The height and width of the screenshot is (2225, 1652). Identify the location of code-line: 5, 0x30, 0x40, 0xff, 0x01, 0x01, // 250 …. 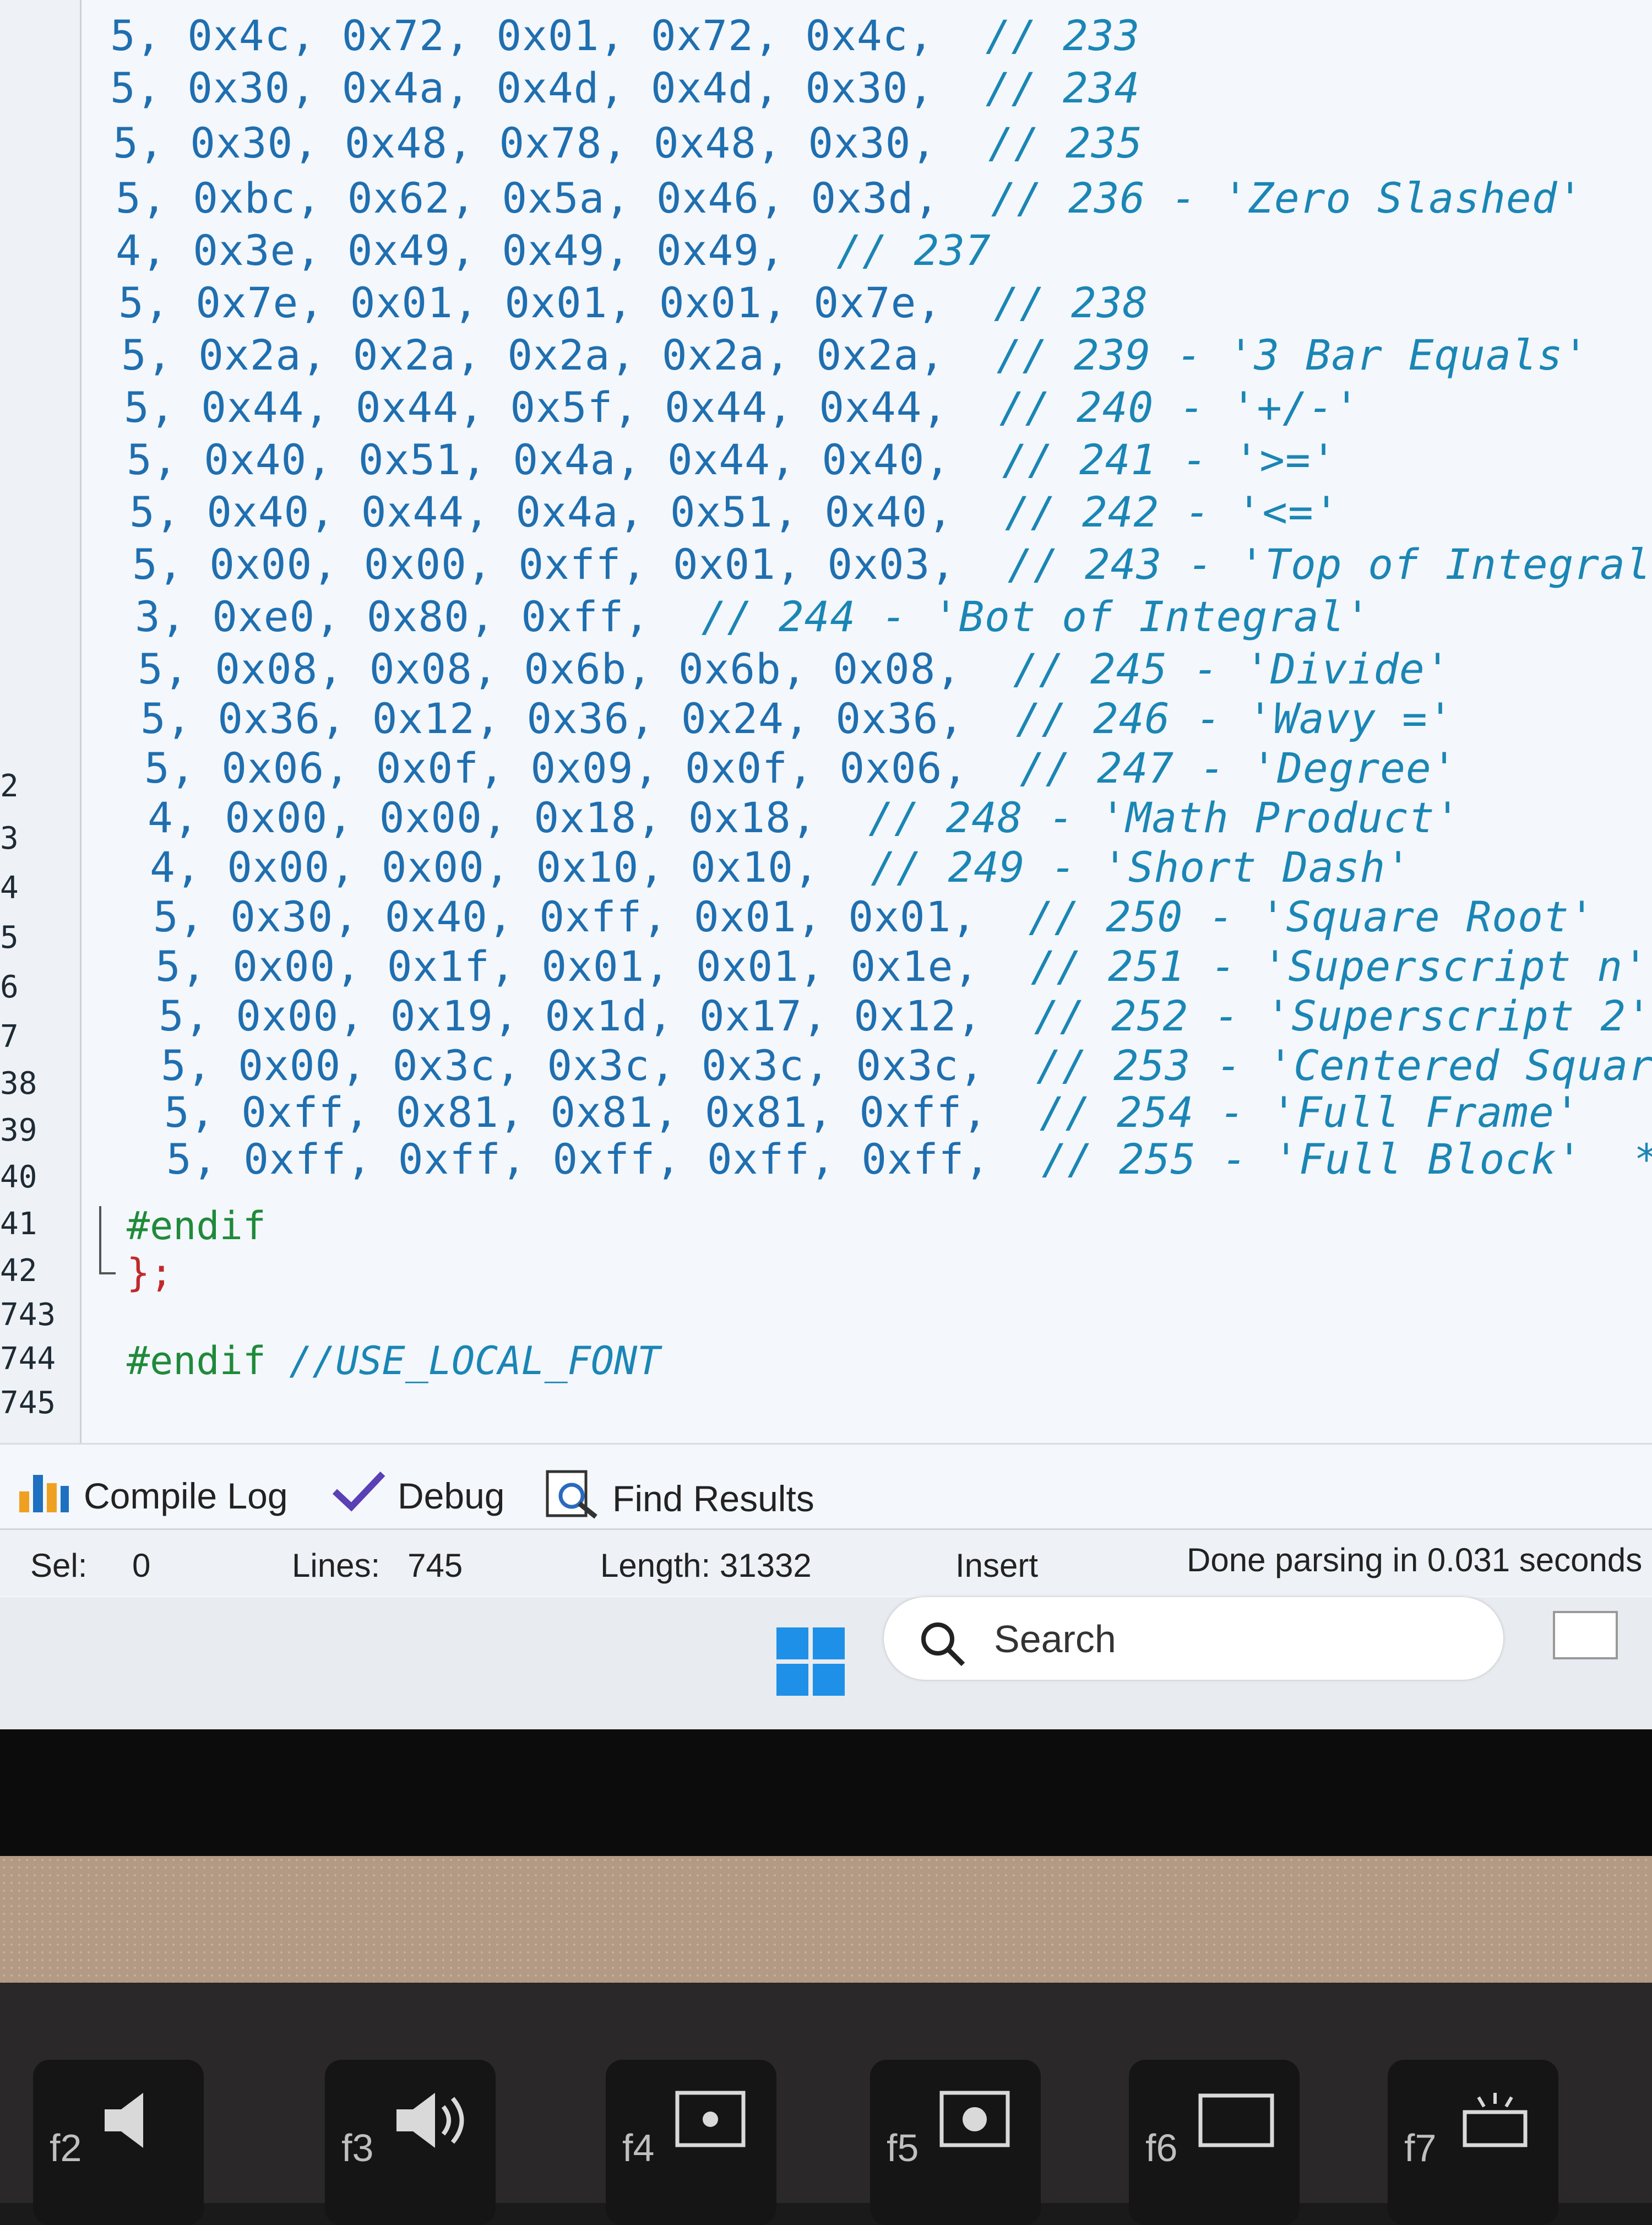
(874, 917).